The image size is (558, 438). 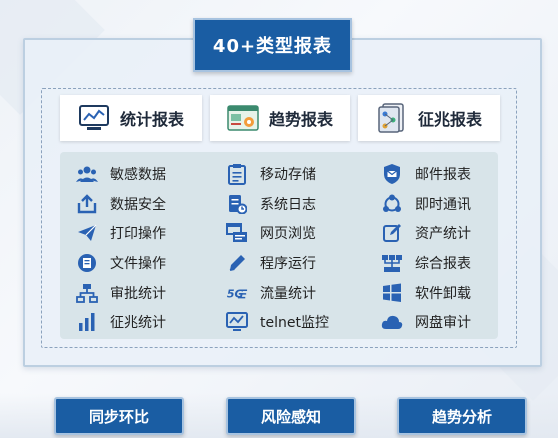 I want to click on report-item-label: 征兆统计, so click(x=138, y=323).